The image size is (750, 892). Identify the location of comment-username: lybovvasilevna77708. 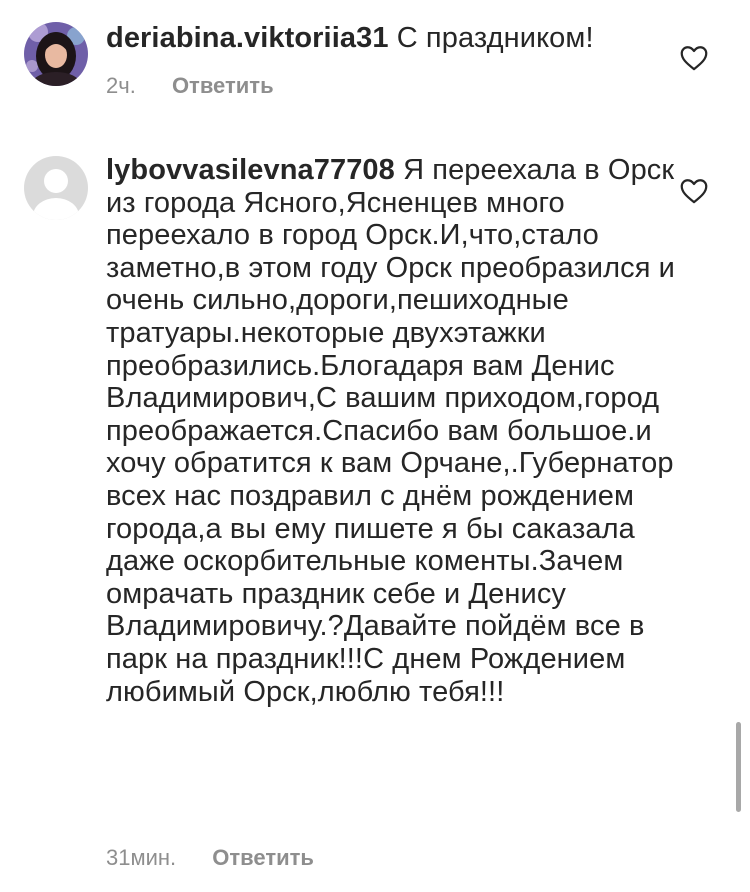
(250, 170).